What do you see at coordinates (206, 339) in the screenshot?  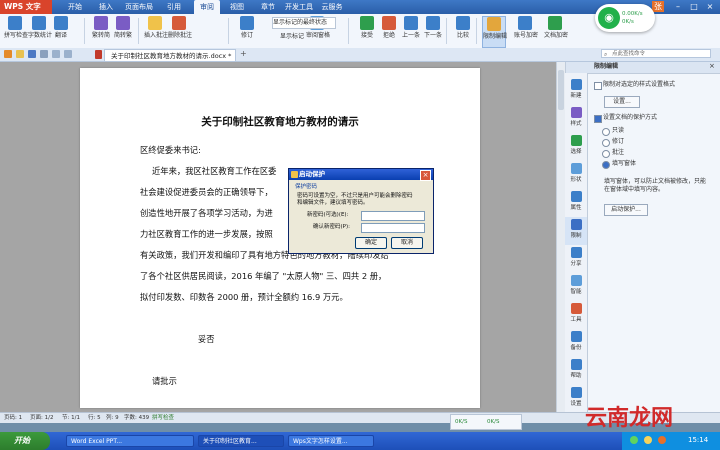 I see `document-signature: 妥否` at bounding box center [206, 339].